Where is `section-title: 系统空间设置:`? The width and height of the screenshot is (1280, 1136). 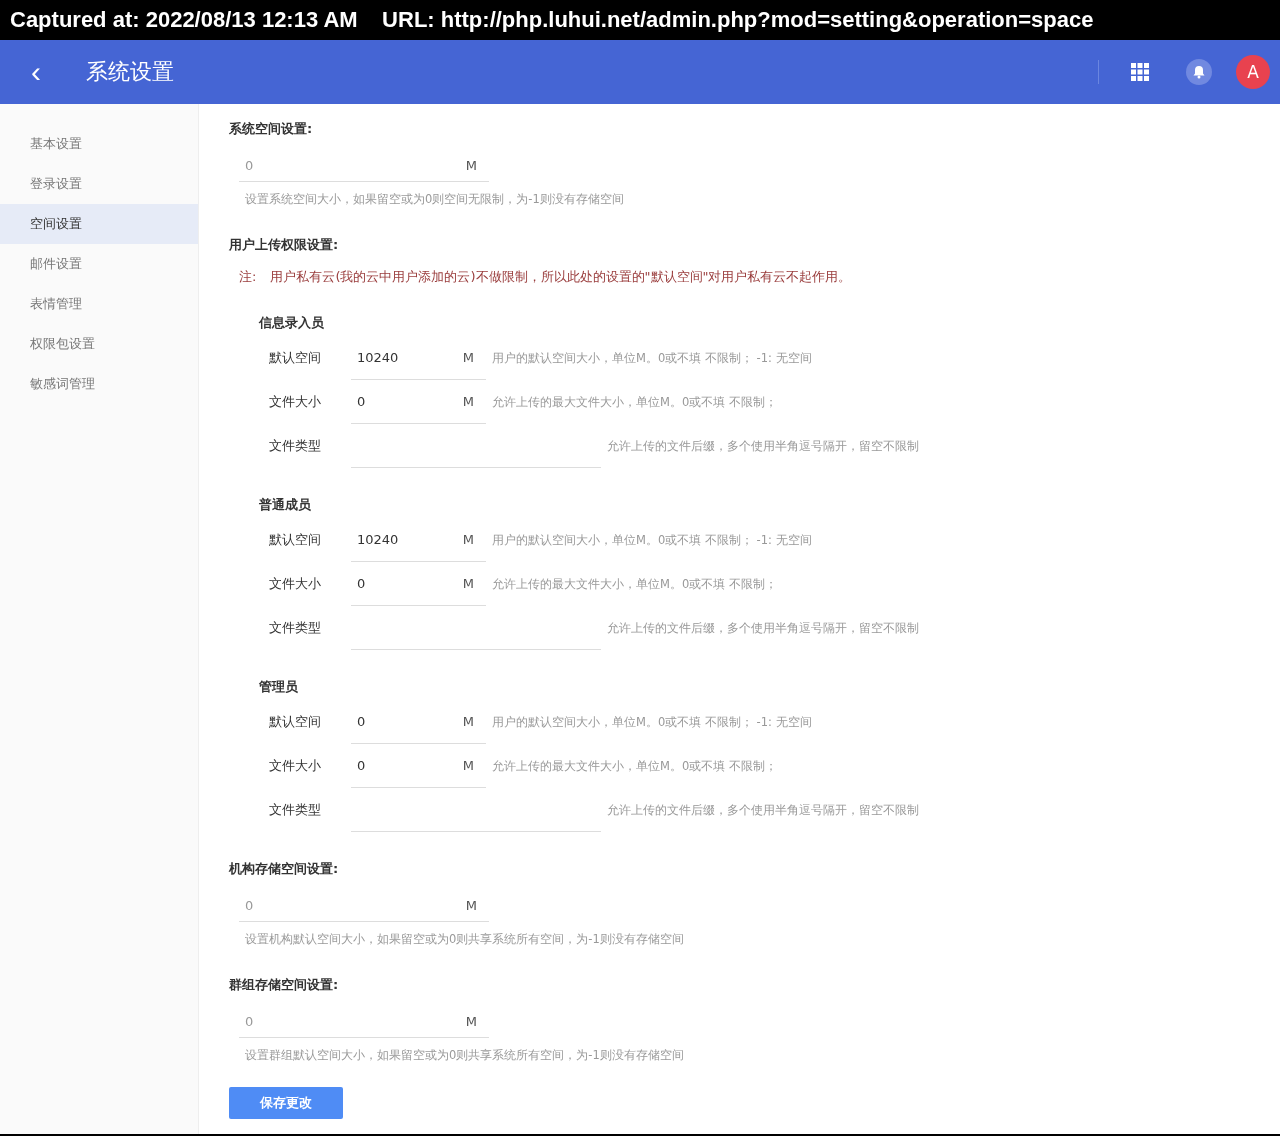 section-title: 系统空间设置: is located at coordinates (271, 129).